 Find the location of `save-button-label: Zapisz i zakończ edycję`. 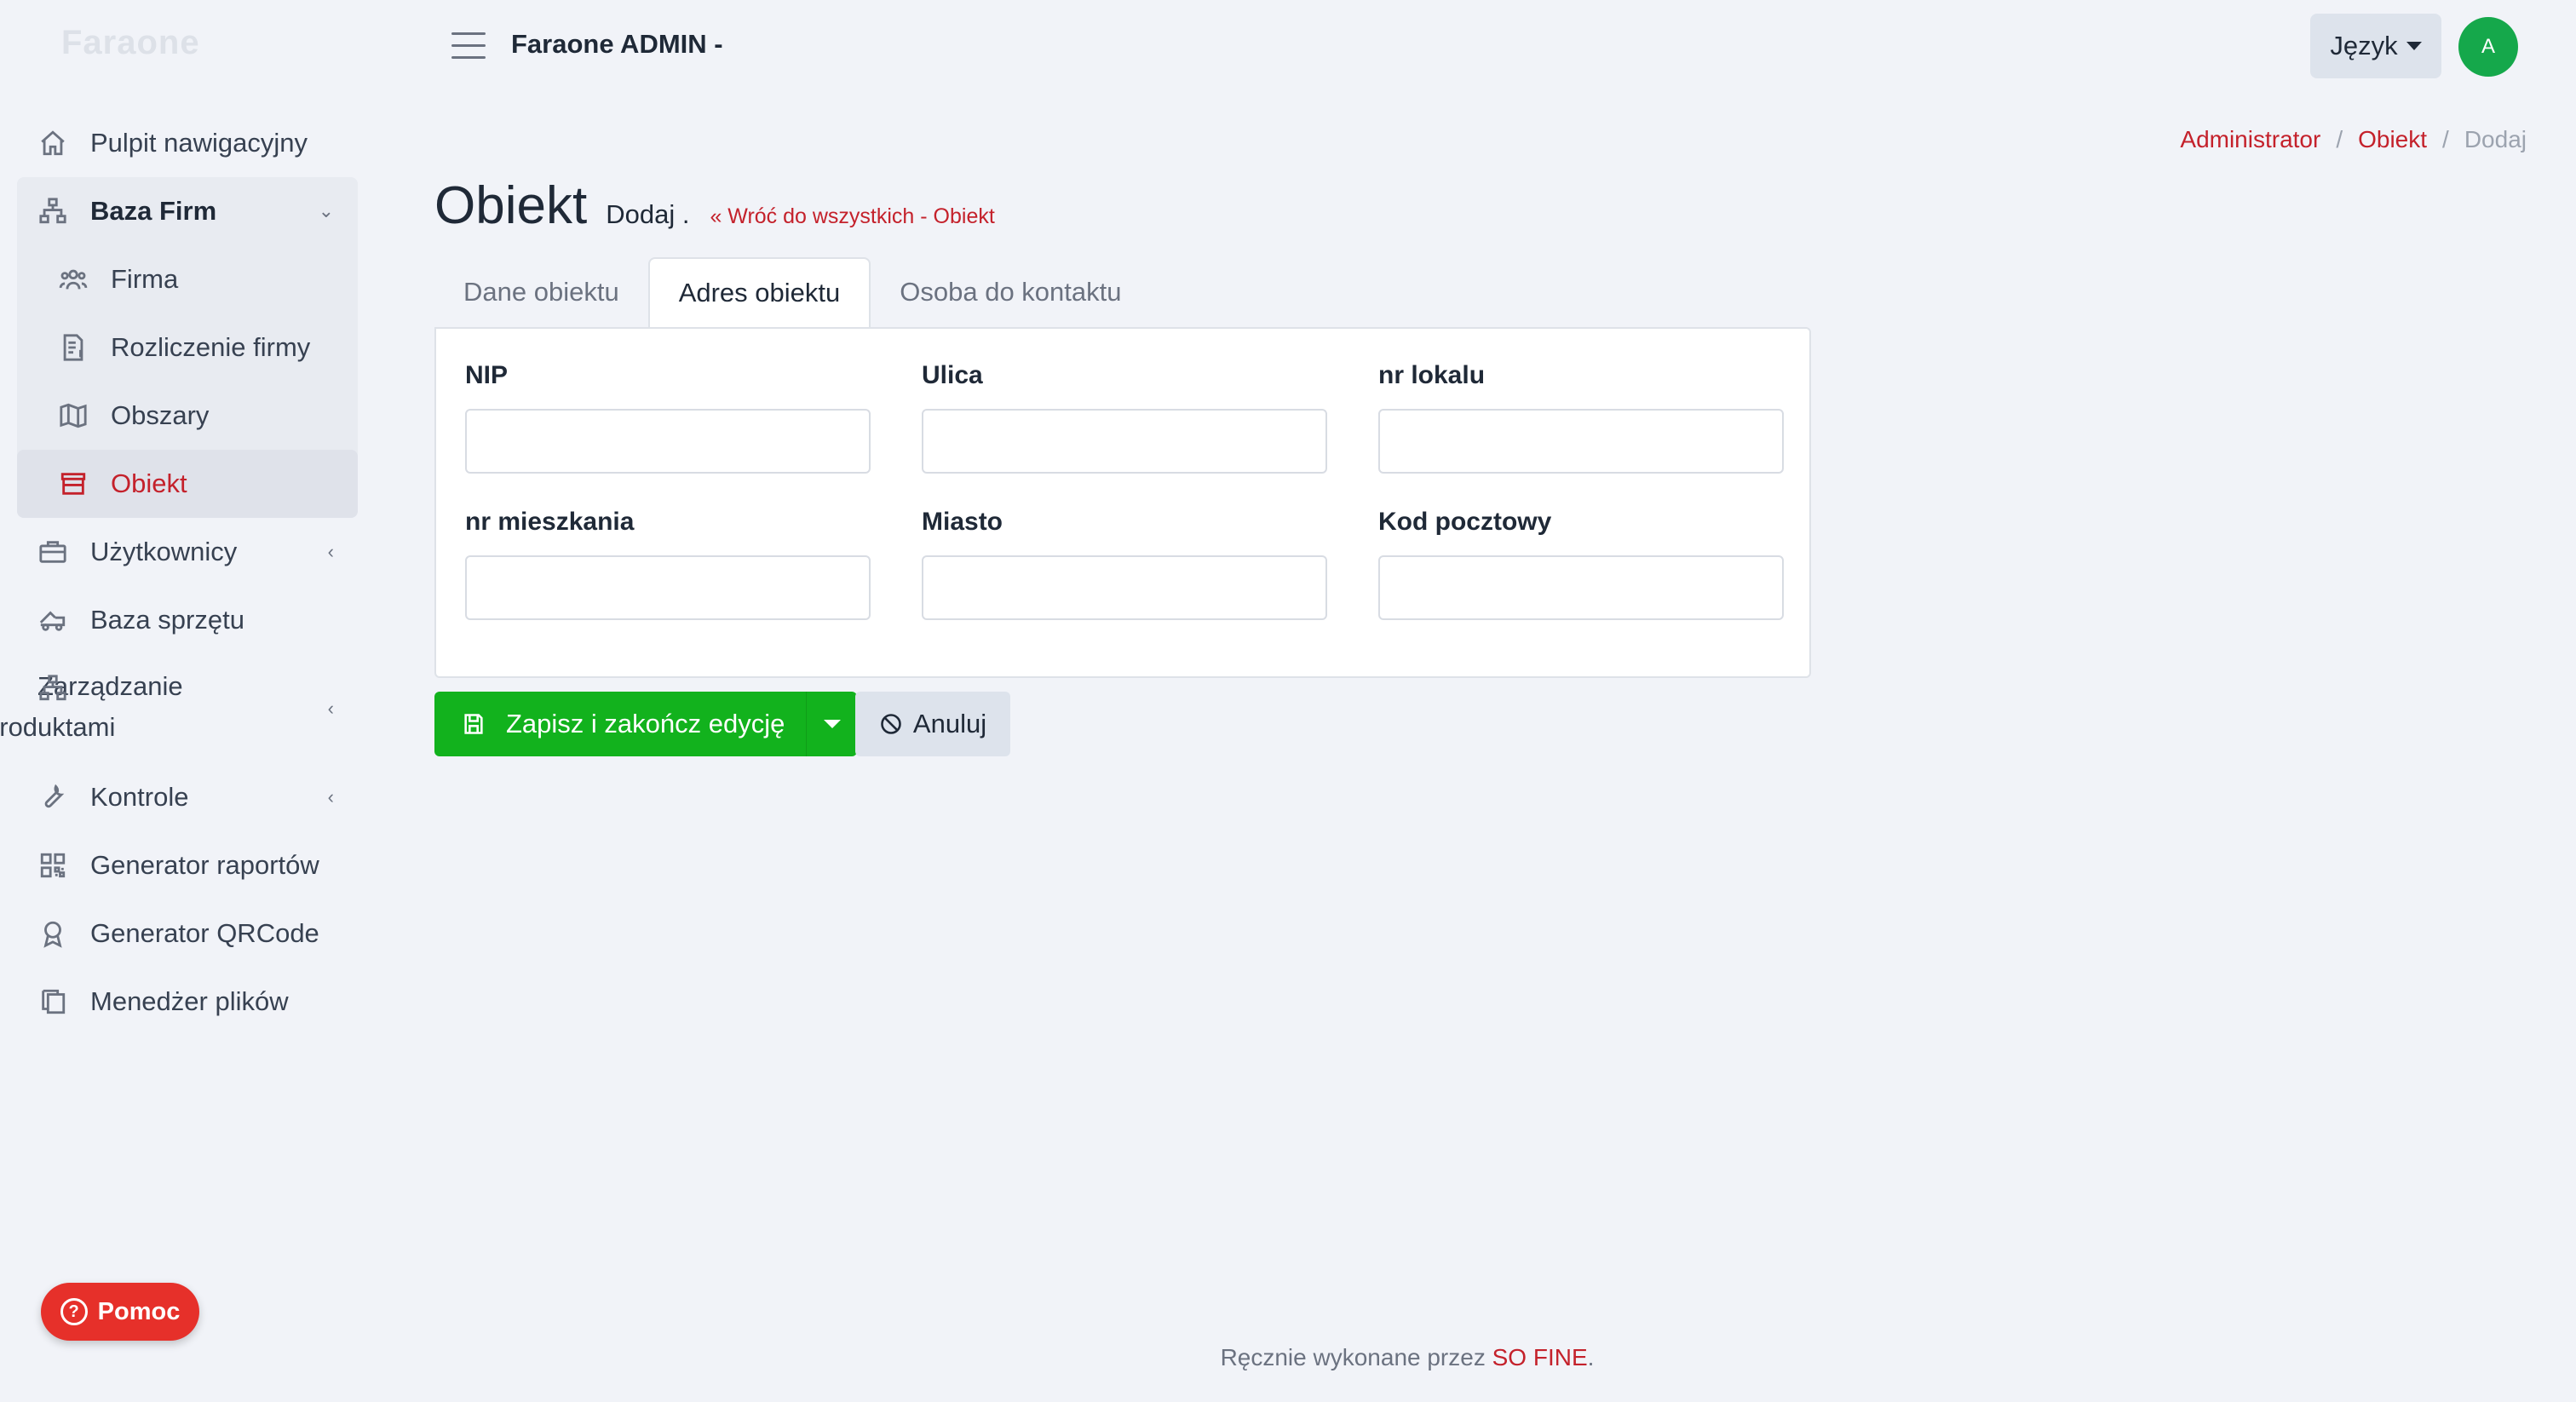

save-button-label: Zapisz i zakończ edycję is located at coordinates (646, 723).